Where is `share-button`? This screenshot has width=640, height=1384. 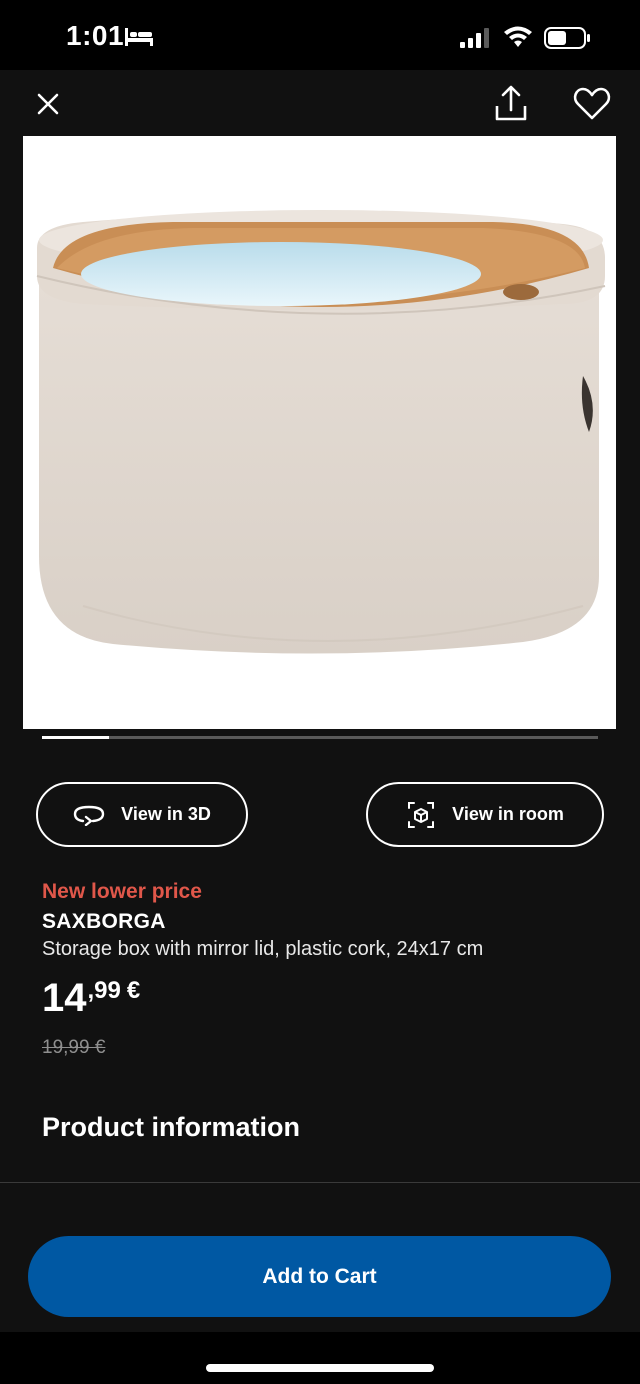 share-button is located at coordinates (511, 104).